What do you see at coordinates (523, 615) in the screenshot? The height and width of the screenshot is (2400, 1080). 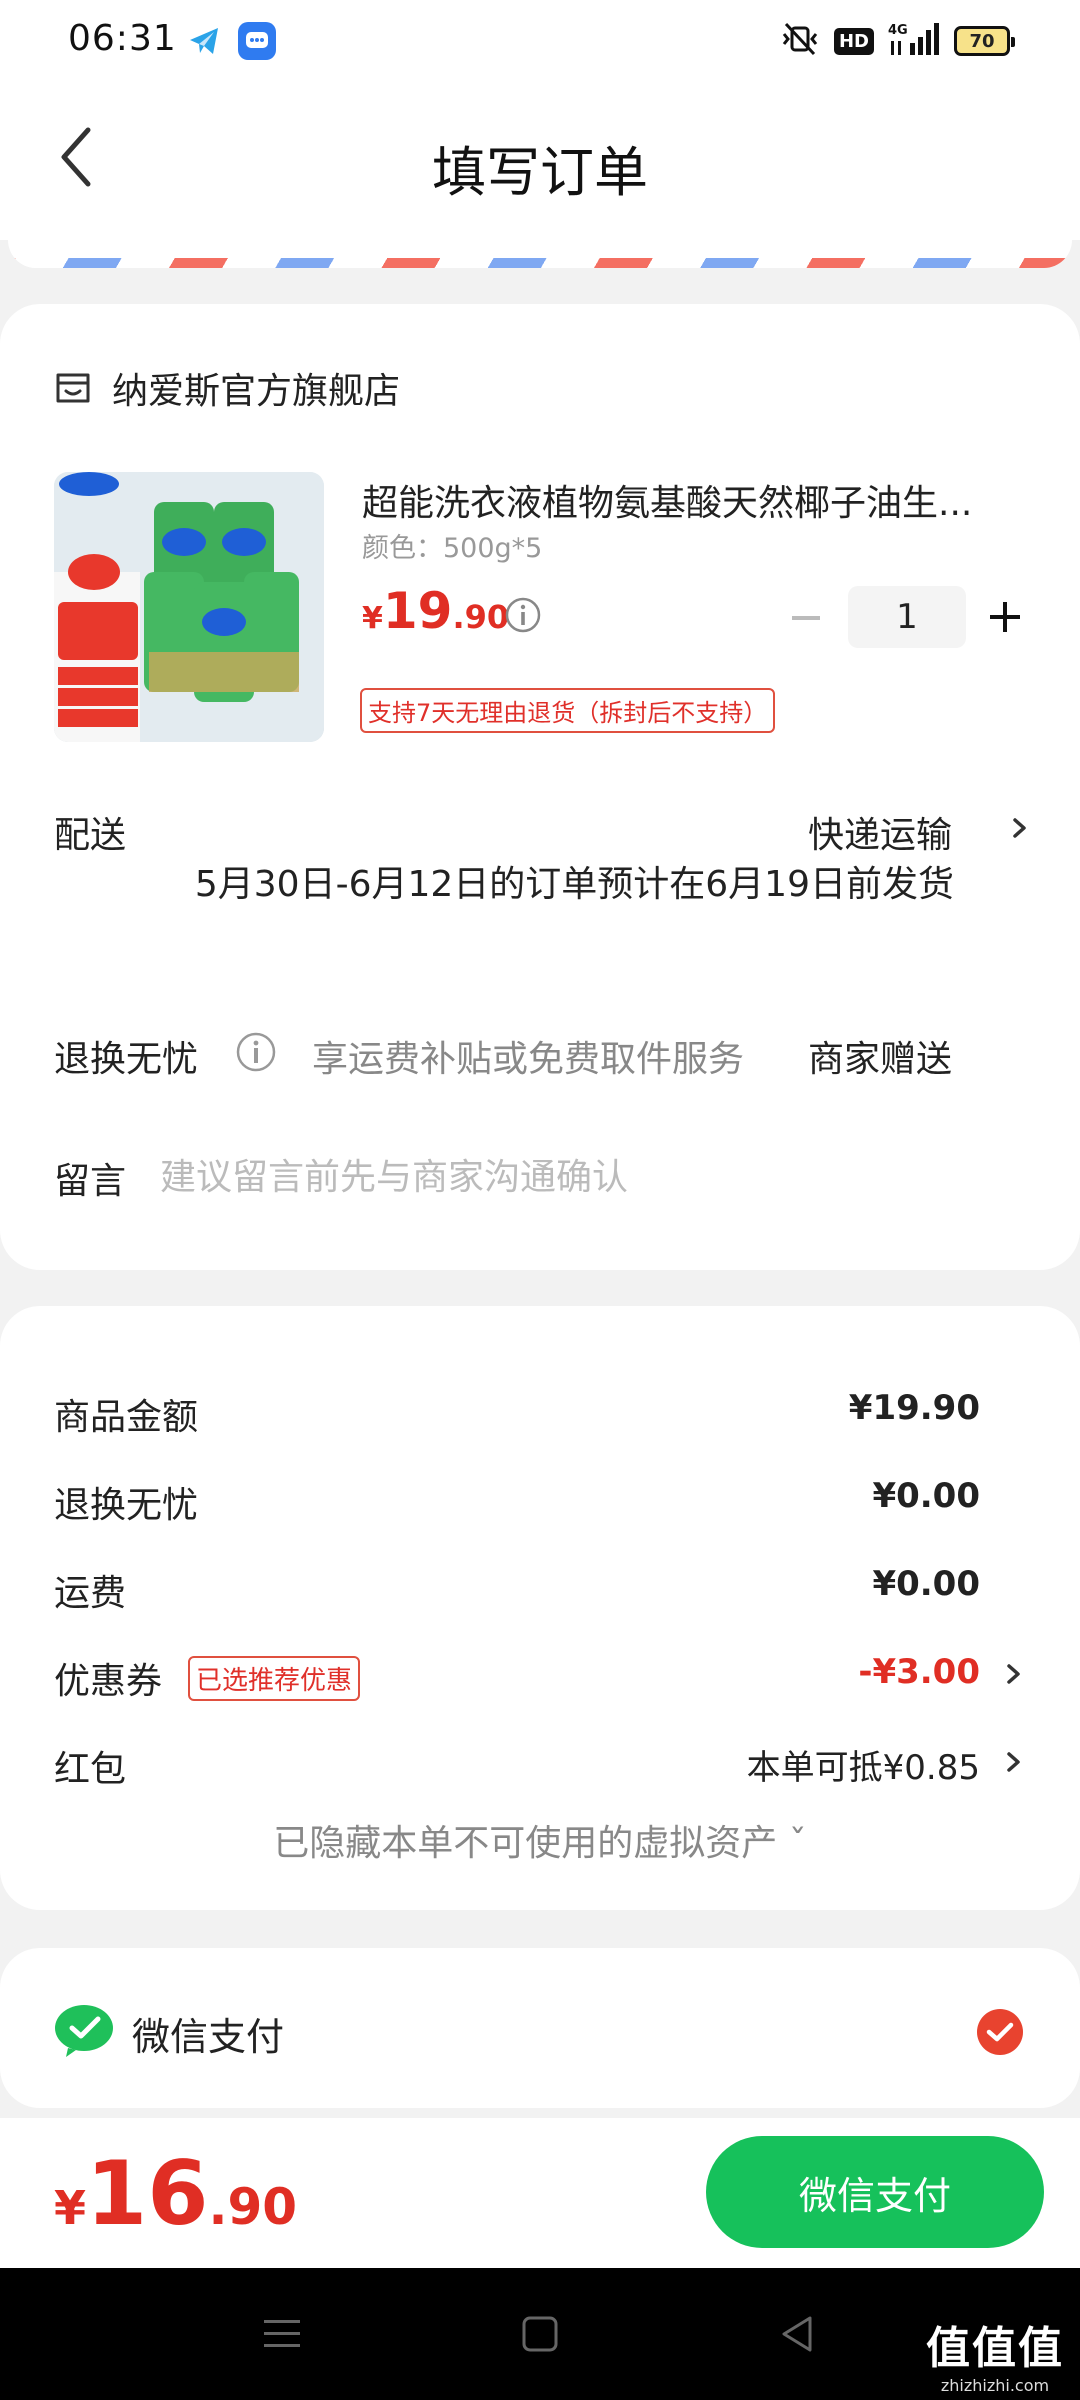 I see `price-info-icon` at bounding box center [523, 615].